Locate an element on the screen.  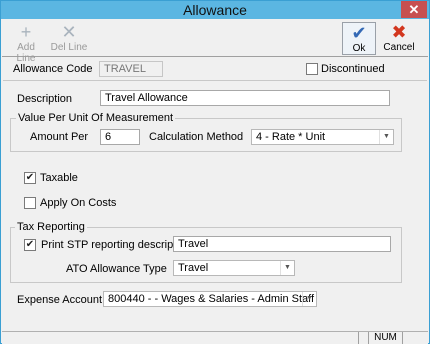
allowance-code-field: TRAVEL is located at coordinates (131, 69).